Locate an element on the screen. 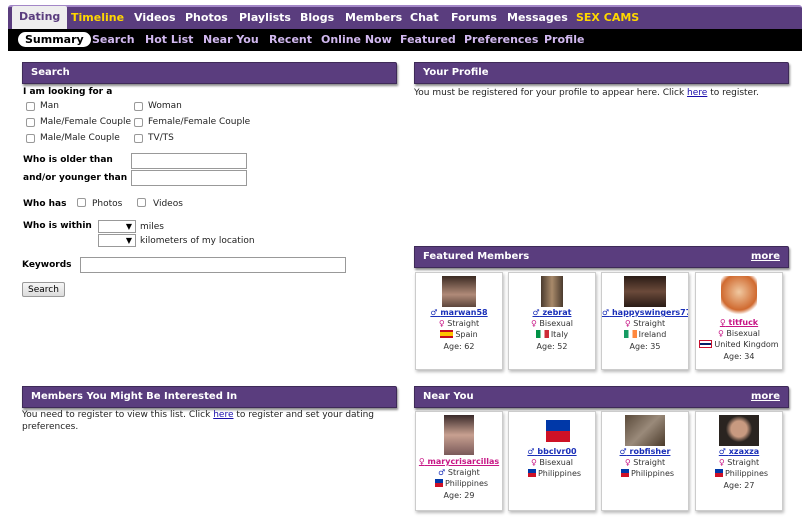 The width and height of the screenshot is (810, 521). member-name: ♀ marycrisarcillas is located at coordinates (459, 461).